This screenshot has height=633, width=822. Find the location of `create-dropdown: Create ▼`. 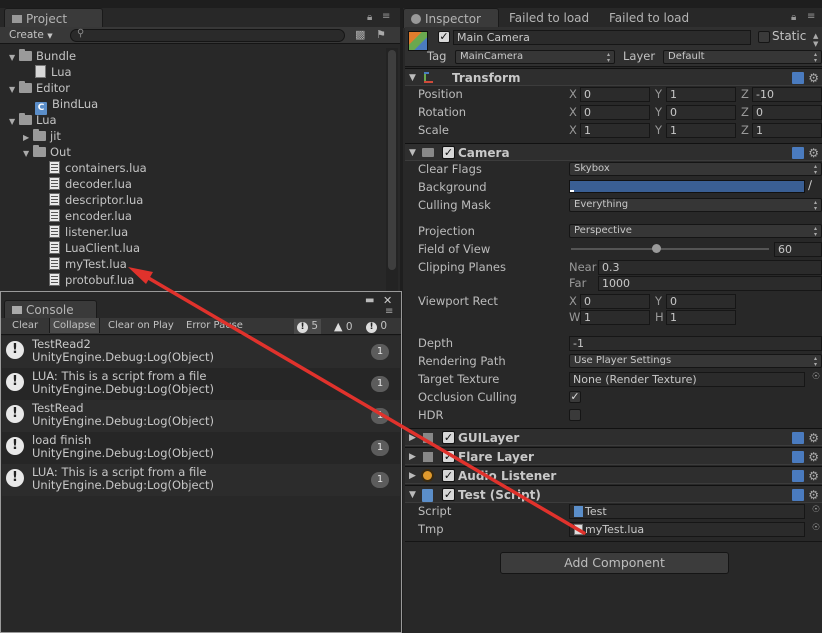

create-dropdown: Create ▼ is located at coordinates (31, 35).